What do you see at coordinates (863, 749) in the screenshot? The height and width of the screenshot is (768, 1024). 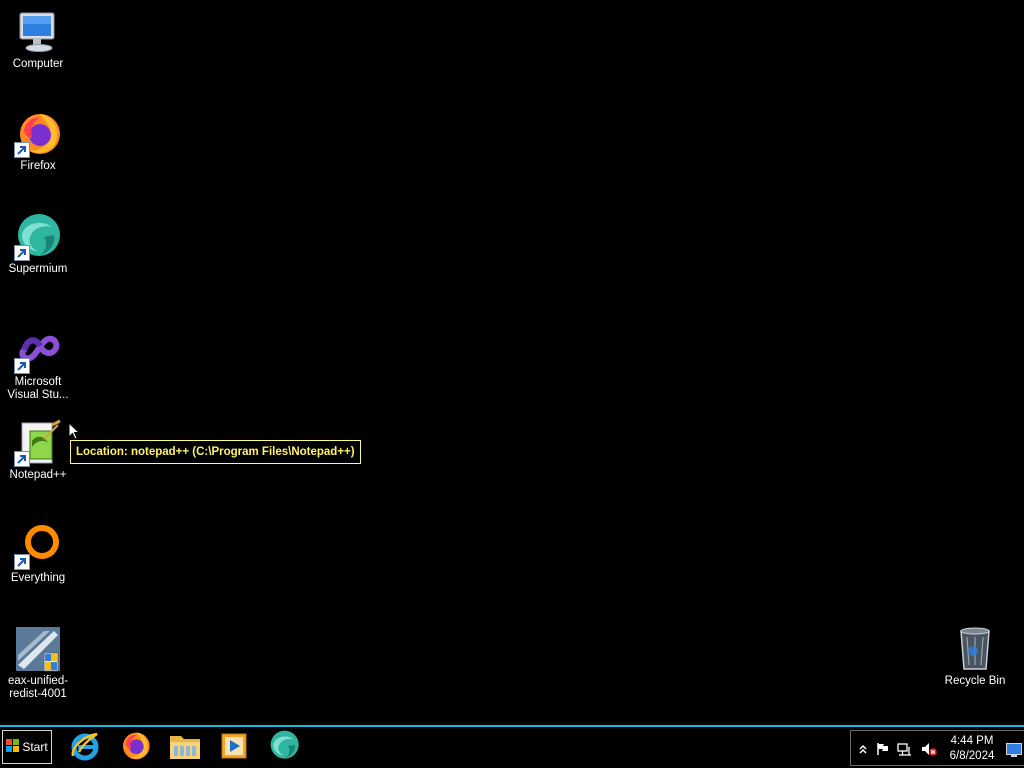 I see `show-hidden-icons-chevron-icon` at bounding box center [863, 749].